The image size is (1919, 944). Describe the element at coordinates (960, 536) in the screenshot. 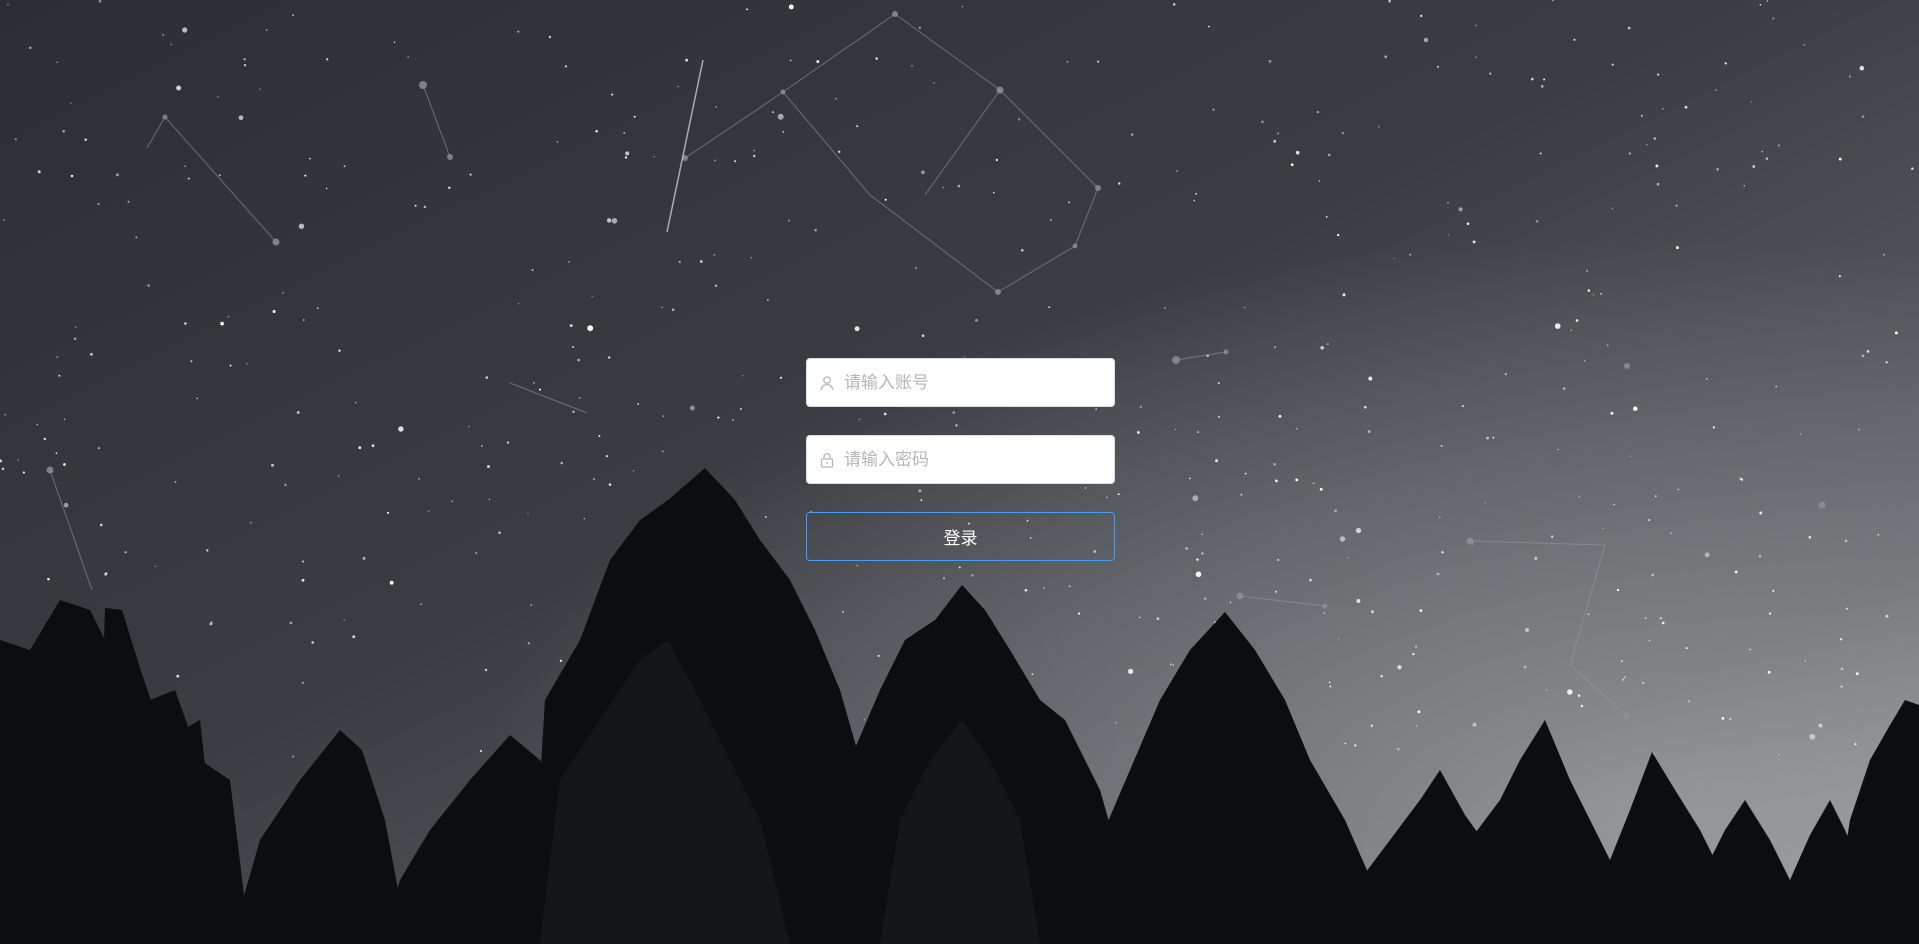

I see `login-button: 登录` at that location.